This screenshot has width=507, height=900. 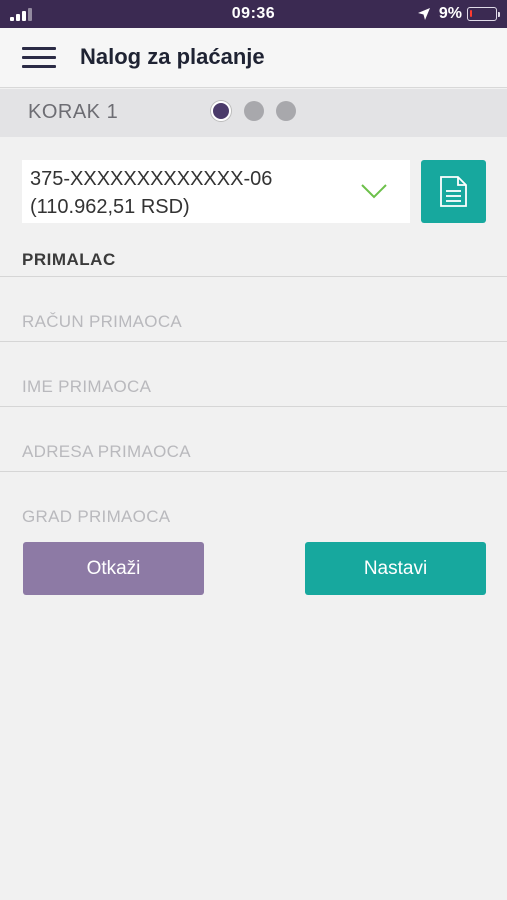 What do you see at coordinates (216, 191) in the screenshot?
I see `account-select: 375-XXXXXXXXXXXXX-06 (110.962,51 RSD)` at bounding box center [216, 191].